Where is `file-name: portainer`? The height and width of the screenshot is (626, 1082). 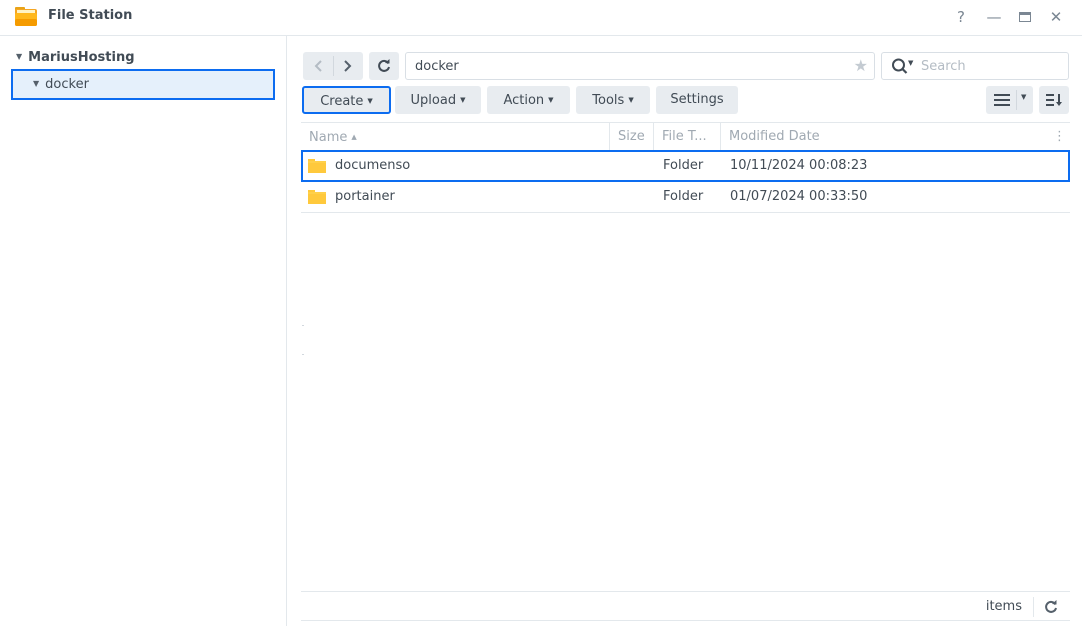 file-name: portainer is located at coordinates (365, 196).